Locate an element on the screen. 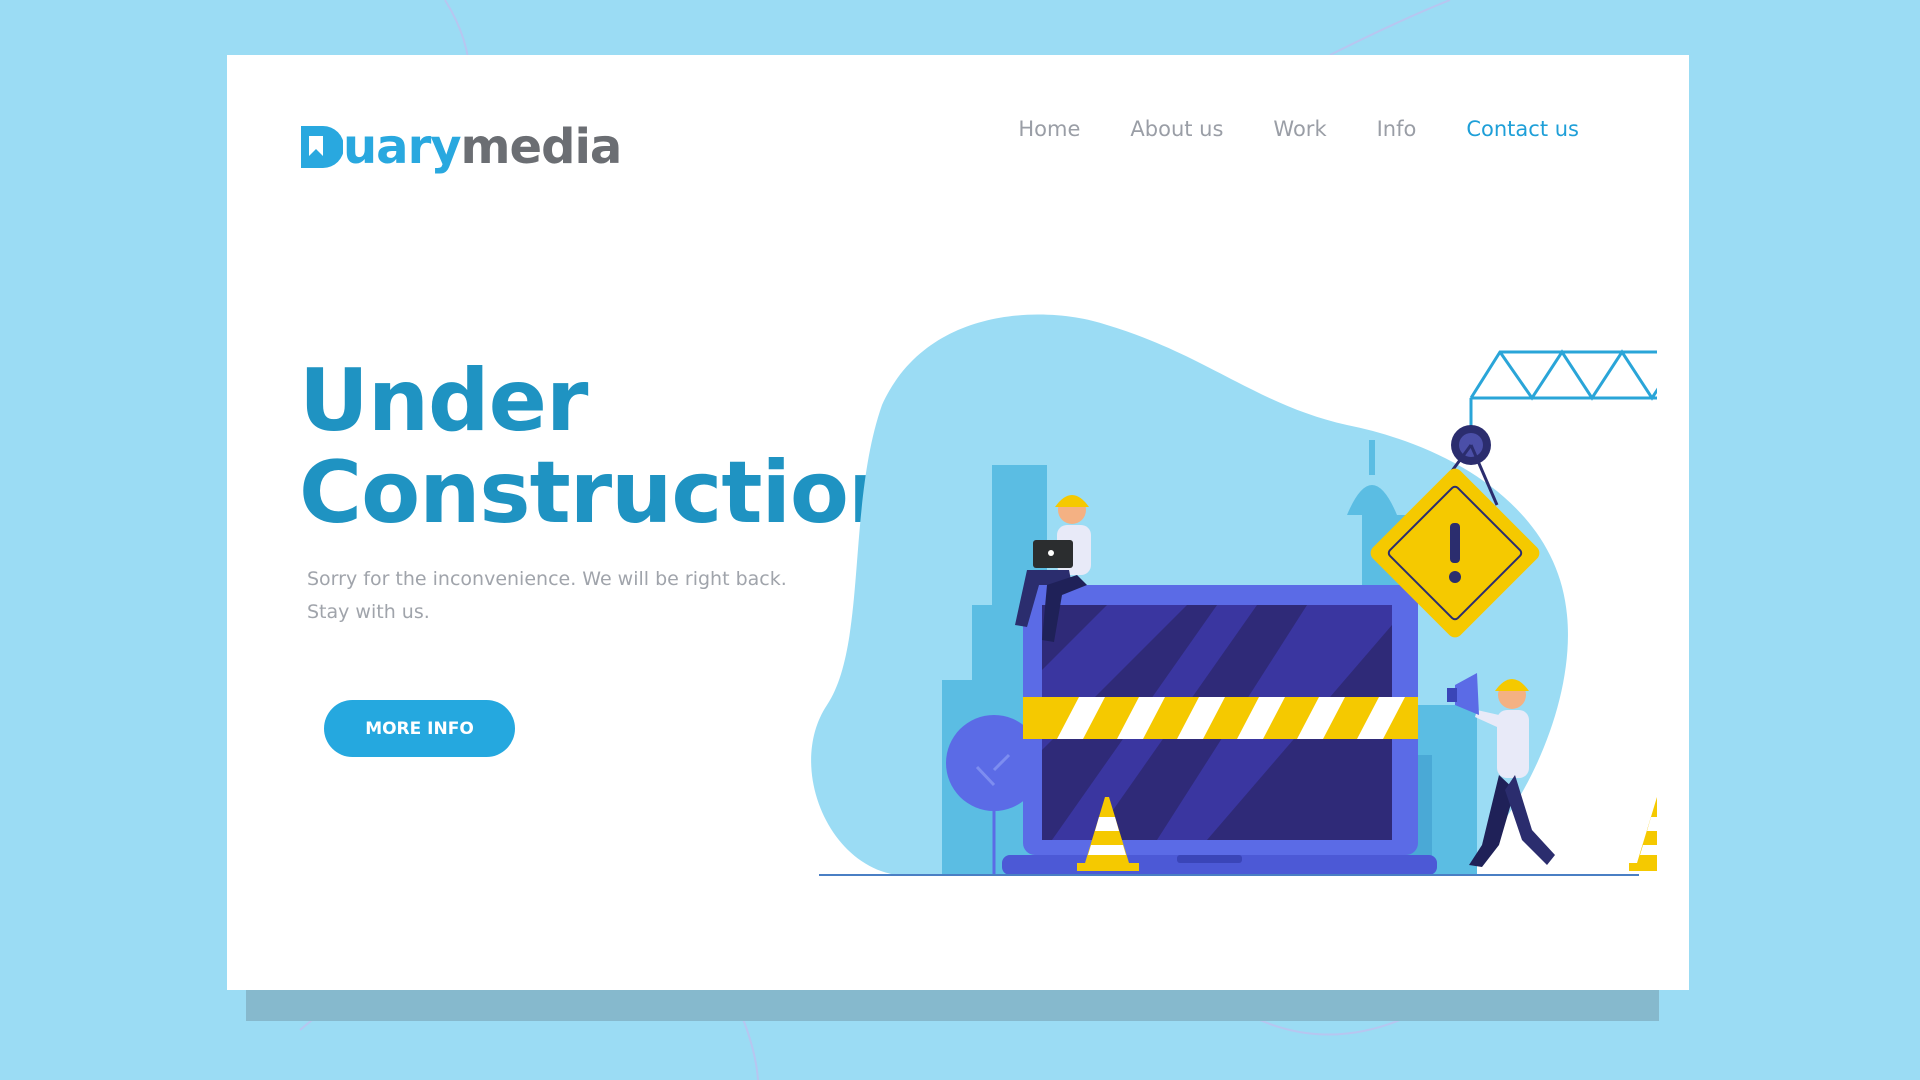 The width and height of the screenshot is (1920, 1080). nav-contact: Contact us is located at coordinates (1522, 129).